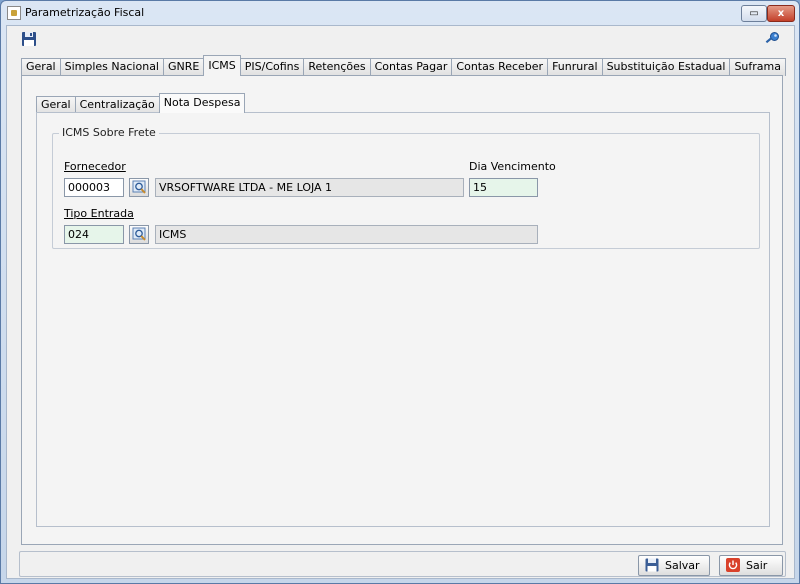 The image size is (800, 584). What do you see at coordinates (94, 187) in the screenshot?
I see `fornecedor-code-input: 000003` at bounding box center [94, 187].